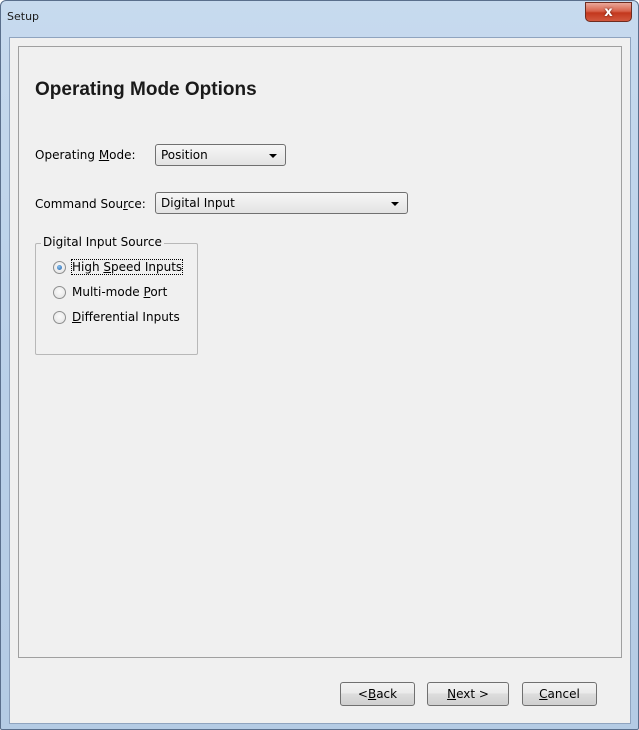  I want to click on button-bar: < Back Next > Cancel, so click(320, 695).